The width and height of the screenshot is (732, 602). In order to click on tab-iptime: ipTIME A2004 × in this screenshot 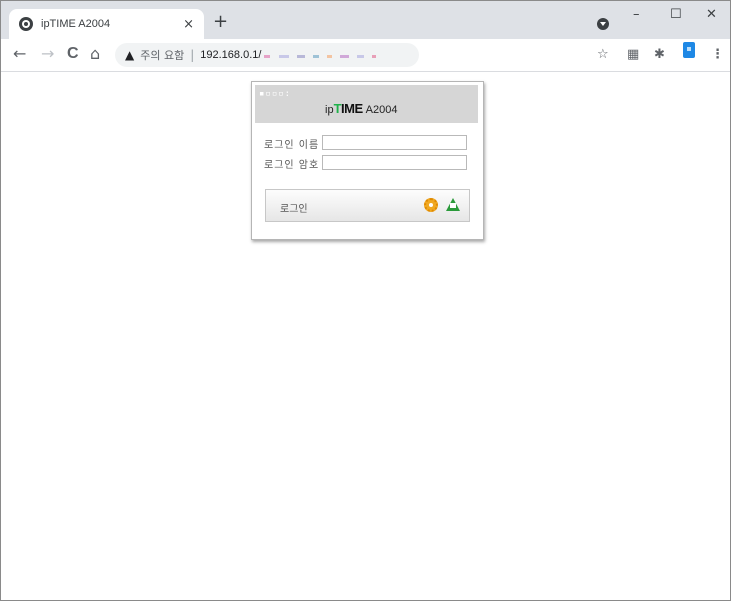, I will do `click(106, 24)`.